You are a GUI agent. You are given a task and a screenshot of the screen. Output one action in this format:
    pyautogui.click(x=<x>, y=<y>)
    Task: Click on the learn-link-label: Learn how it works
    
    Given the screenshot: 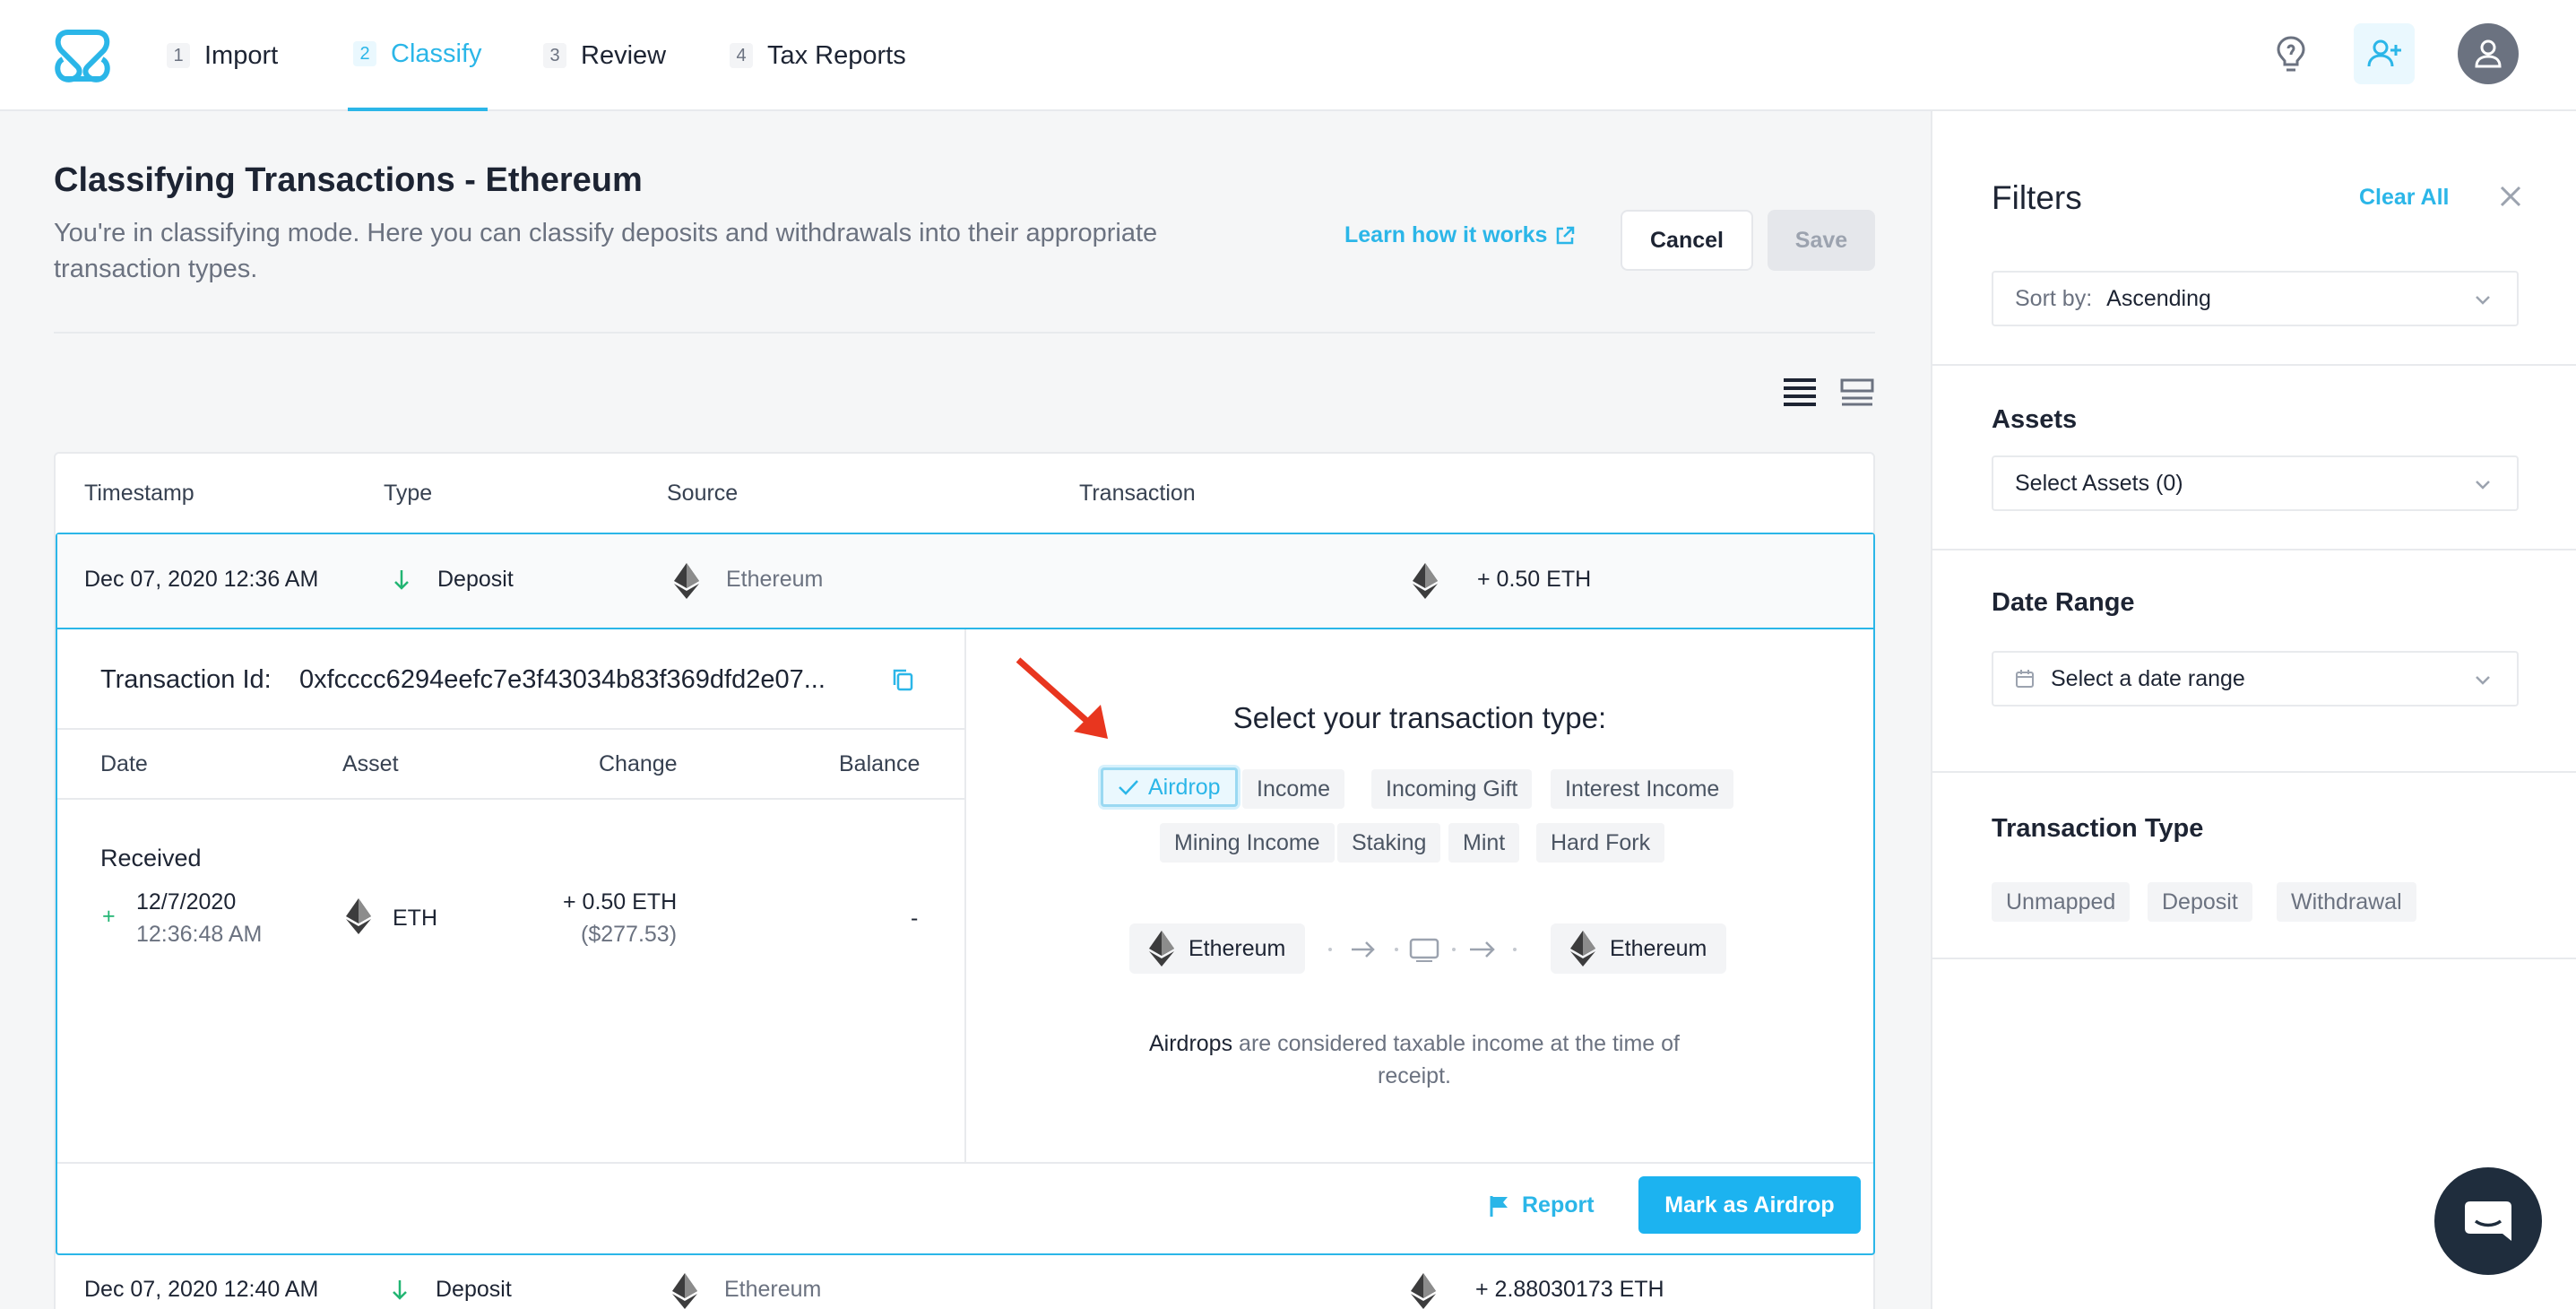 What is the action you would take?
    pyautogui.click(x=1446, y=234)
    